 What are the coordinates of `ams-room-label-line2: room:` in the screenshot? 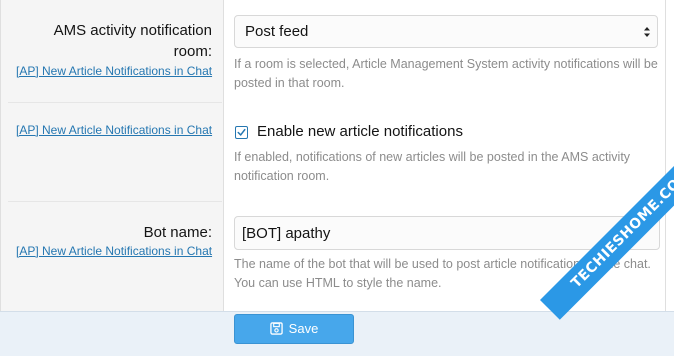 It's located at (192, 51).